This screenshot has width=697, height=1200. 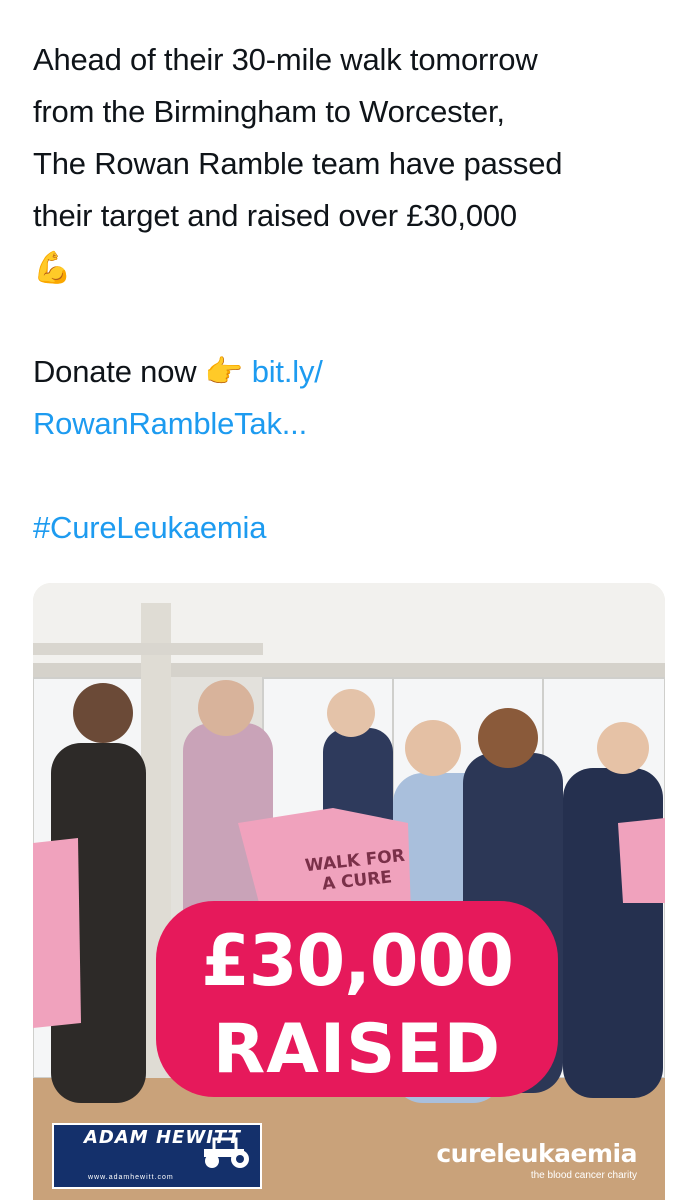 What do you see at coordinates (285, 59) in the screenshot?
I see `tweet-line: Ahead of their 30-mile walk tomorrow` at bounding box center [285, 59].